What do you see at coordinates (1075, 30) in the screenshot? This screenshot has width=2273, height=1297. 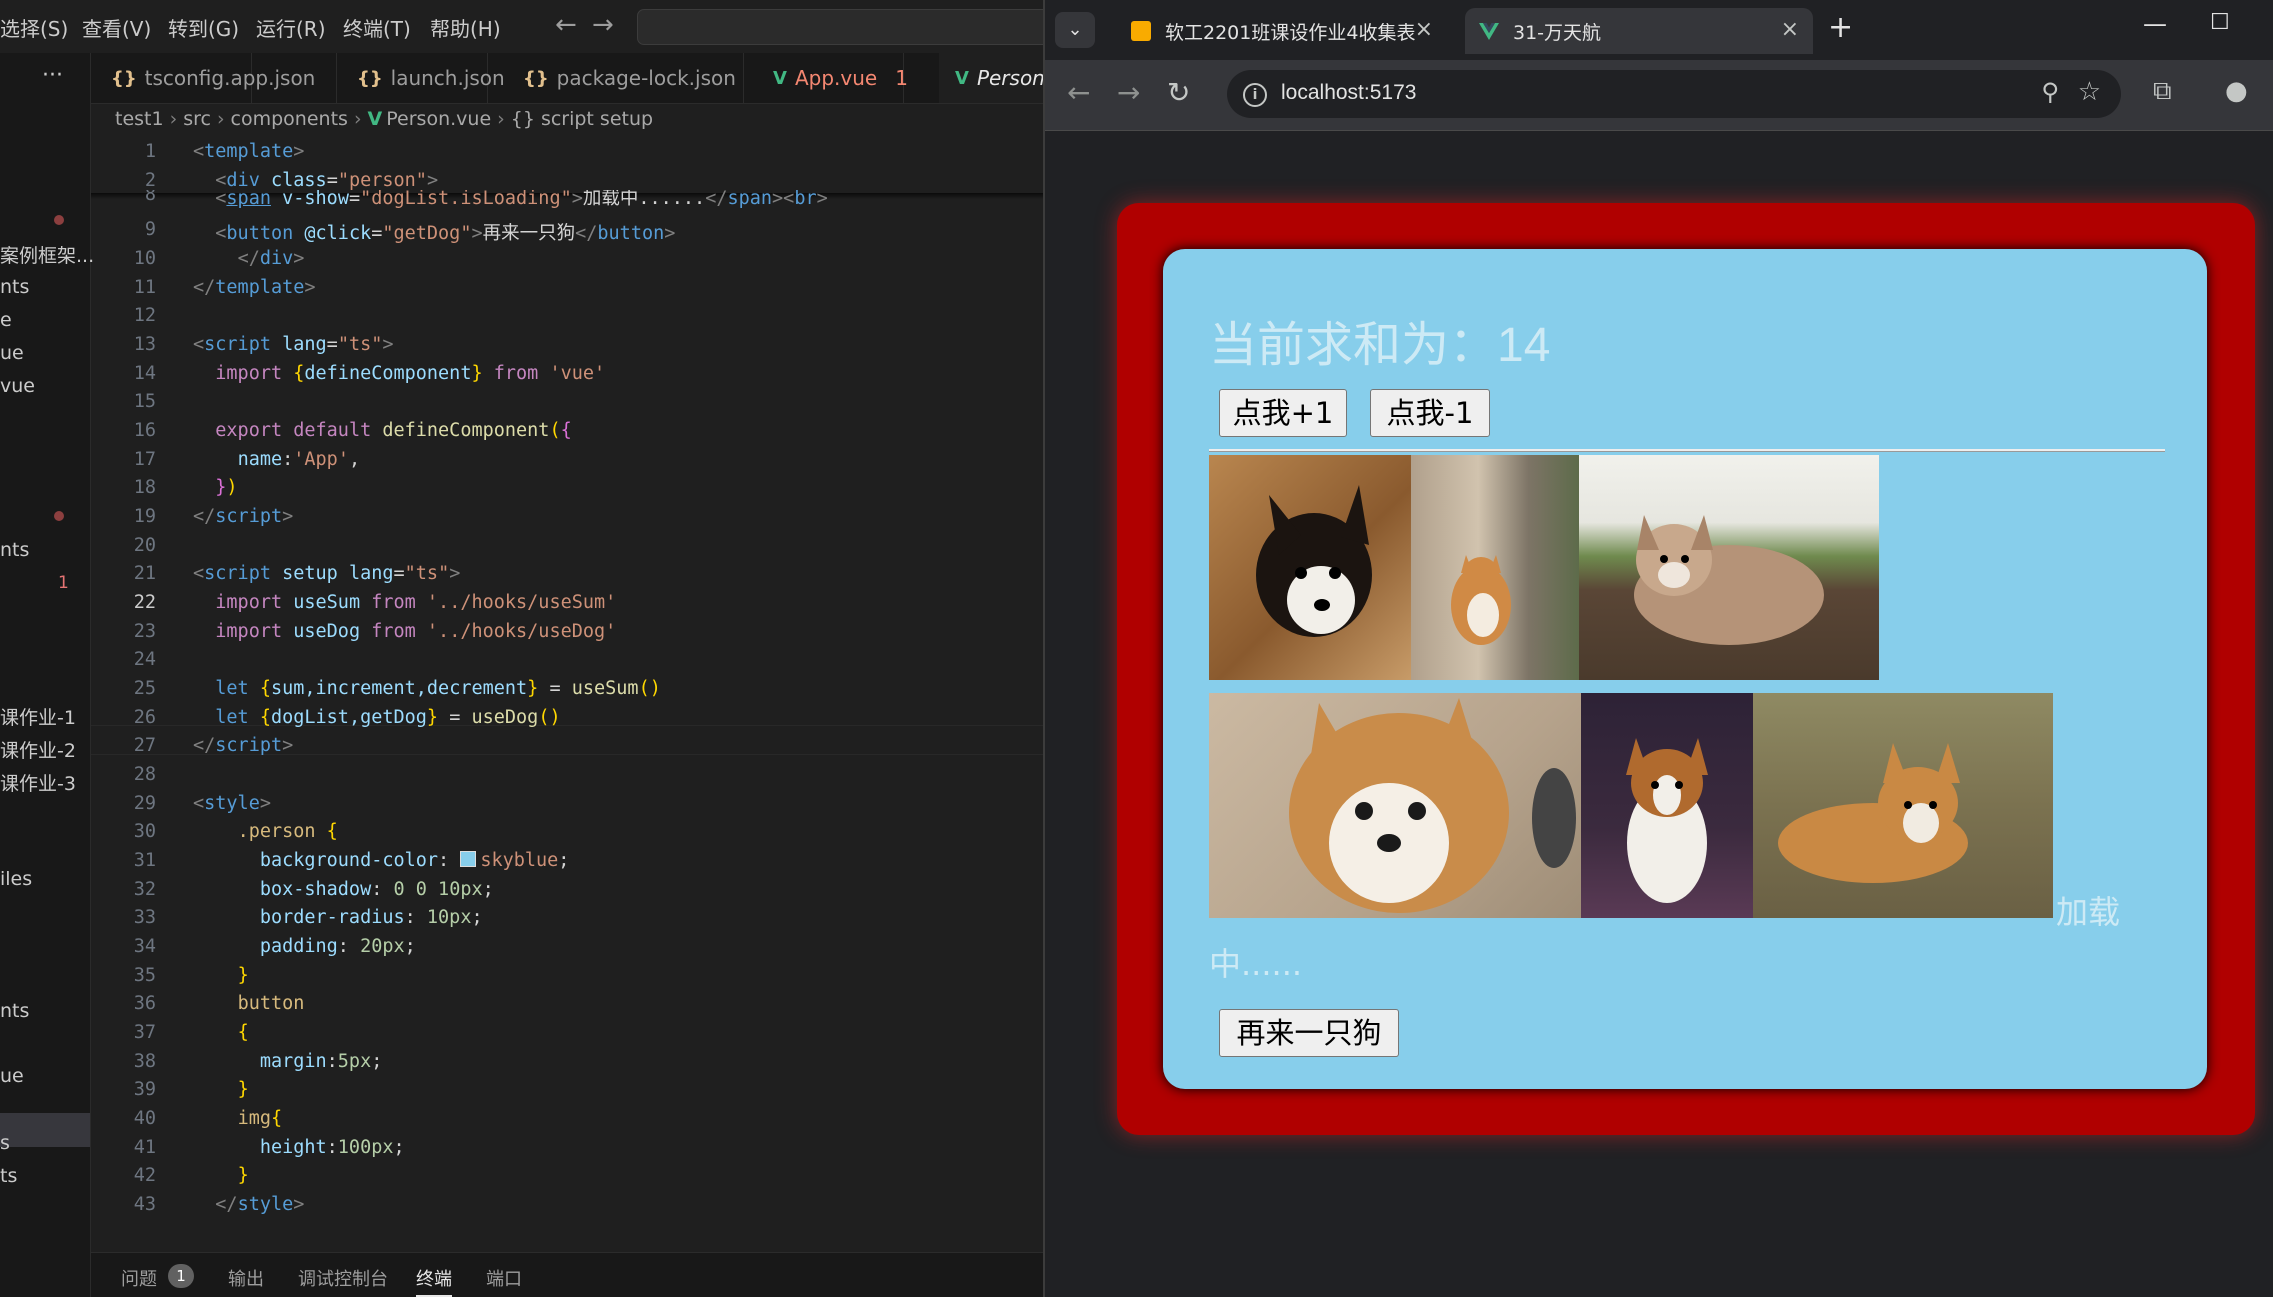 I see `tab-search-button: ⌄` at bounding box center [1075, 30].